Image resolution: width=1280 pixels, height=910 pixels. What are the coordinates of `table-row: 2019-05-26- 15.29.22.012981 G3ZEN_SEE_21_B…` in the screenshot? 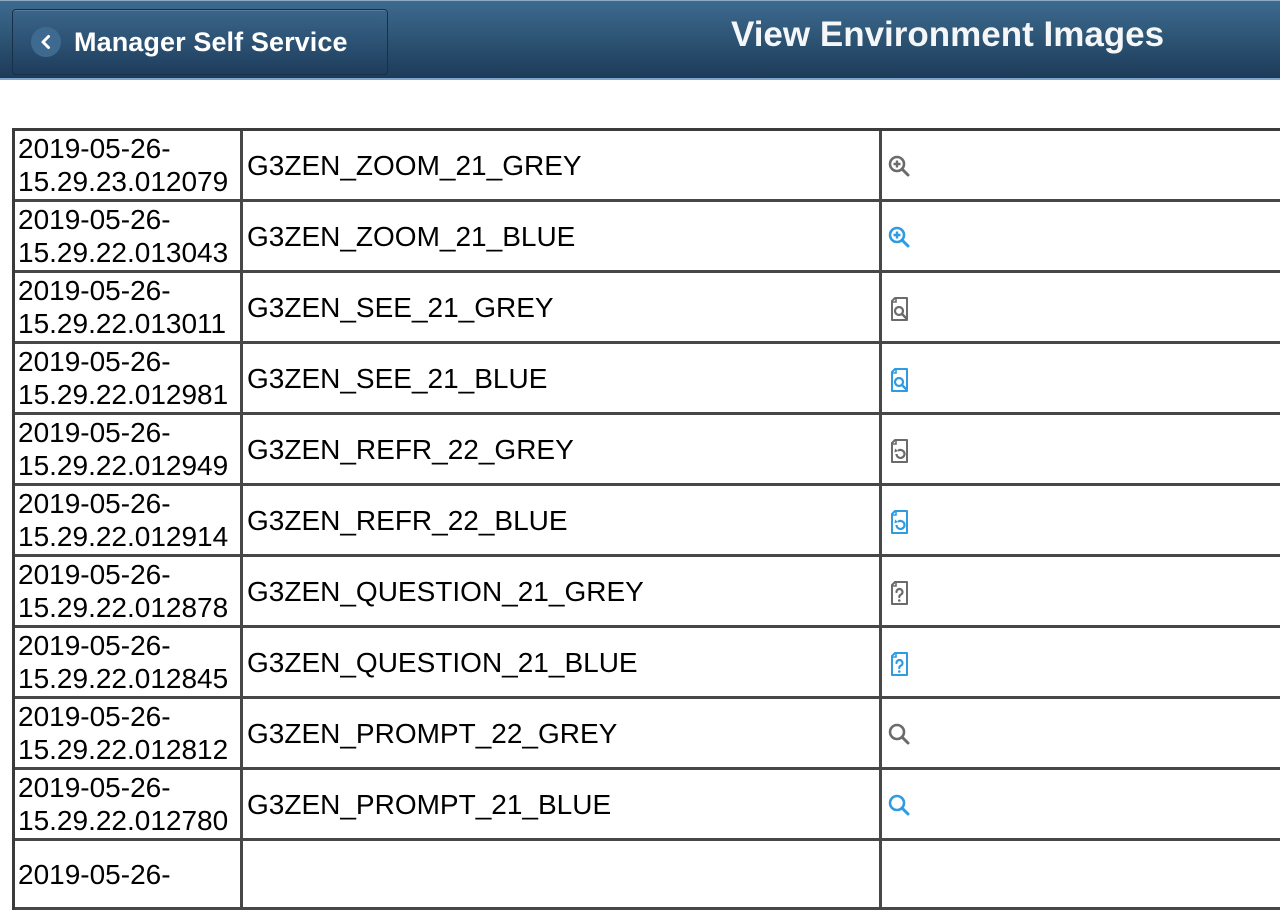 It's located at (647, 379).